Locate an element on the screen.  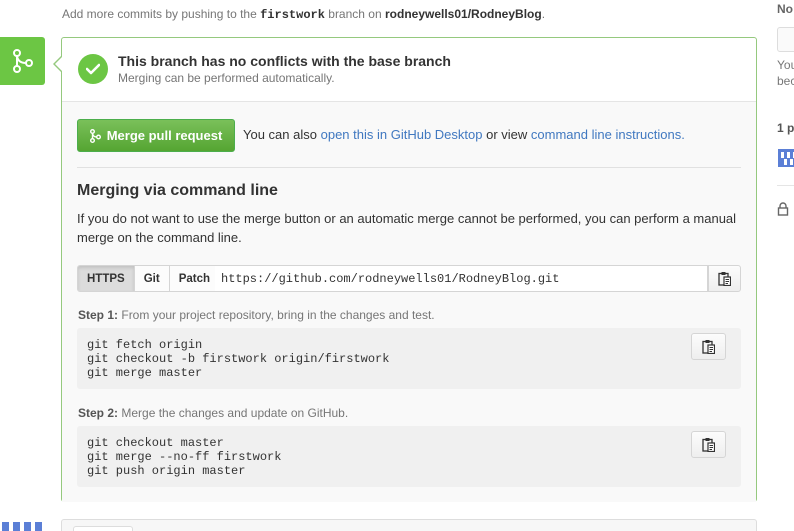
merge-button-label: Merge pull request is located at coordinates (164, 135).